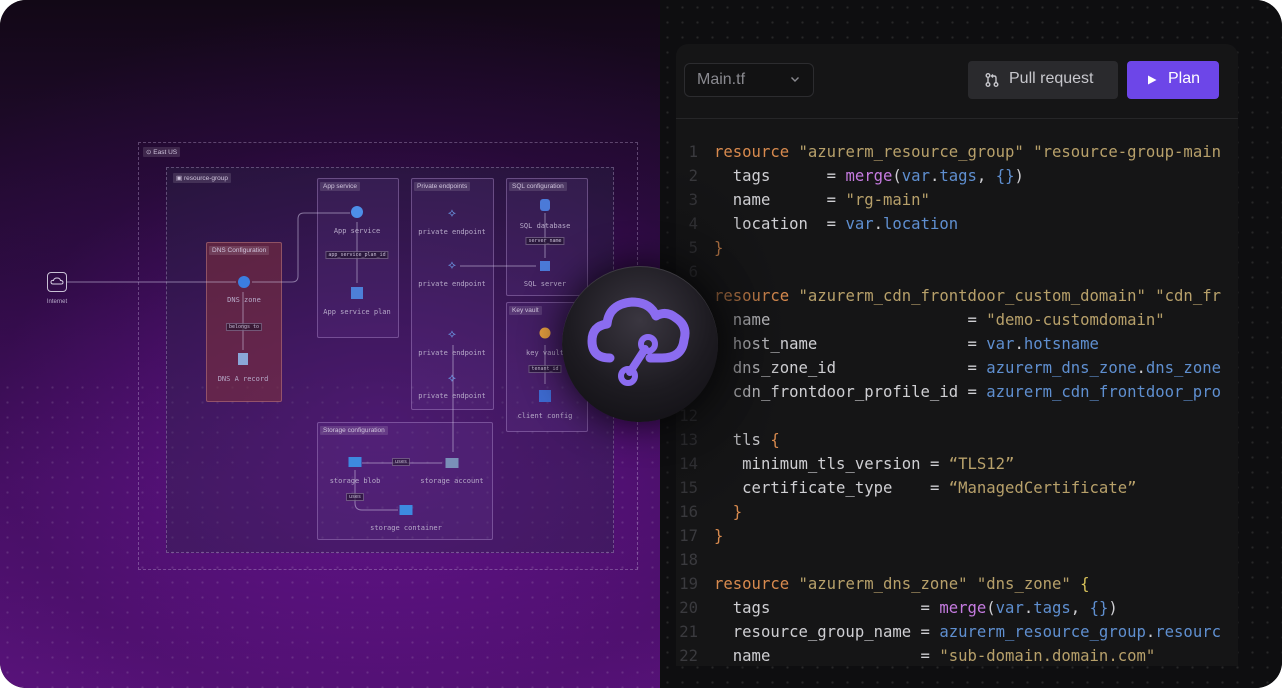 This screenshot has height=688, width=1282. Describe the element at coordinates (688, 464) in the screenshot. I see `line-number: 14` at that location.